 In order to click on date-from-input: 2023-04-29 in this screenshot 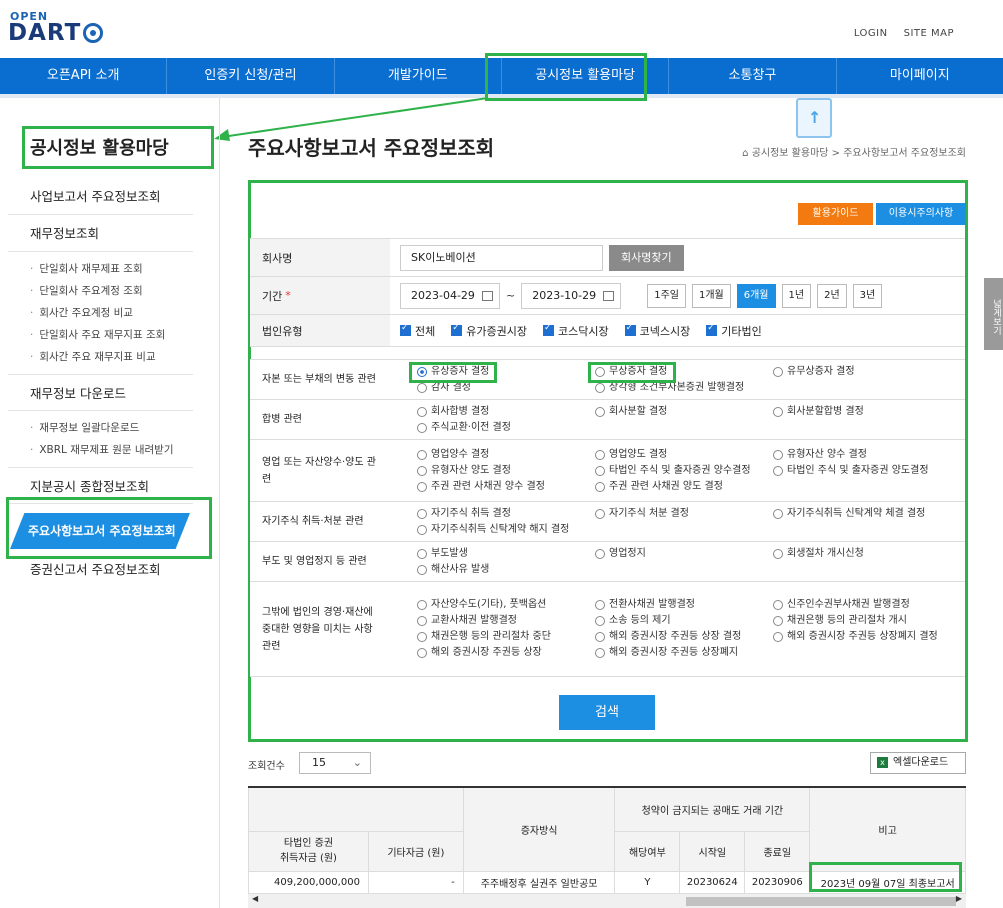, I will do `click(450, 295)`.